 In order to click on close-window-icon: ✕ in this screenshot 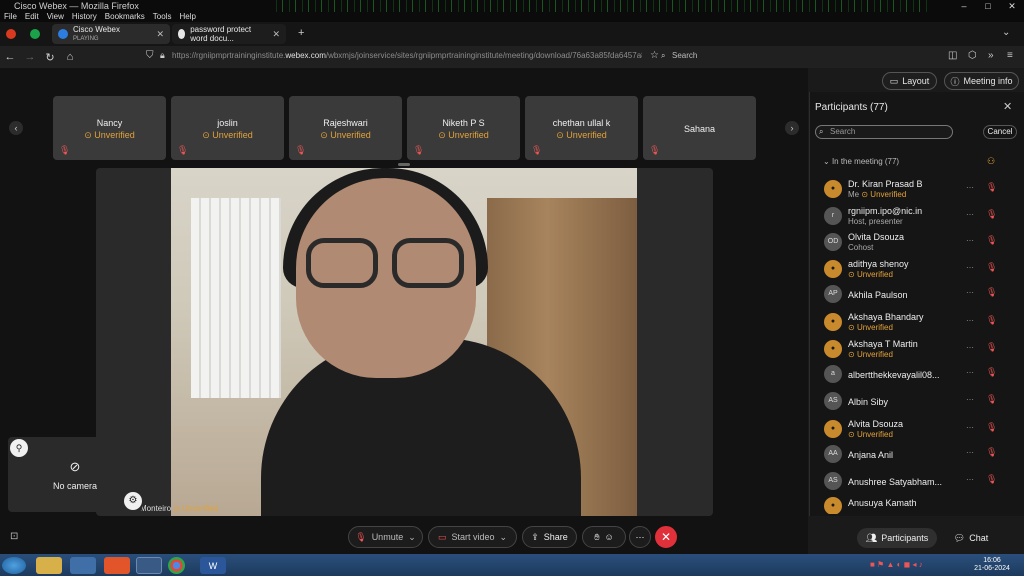, I will do `click(1012, 6)`.